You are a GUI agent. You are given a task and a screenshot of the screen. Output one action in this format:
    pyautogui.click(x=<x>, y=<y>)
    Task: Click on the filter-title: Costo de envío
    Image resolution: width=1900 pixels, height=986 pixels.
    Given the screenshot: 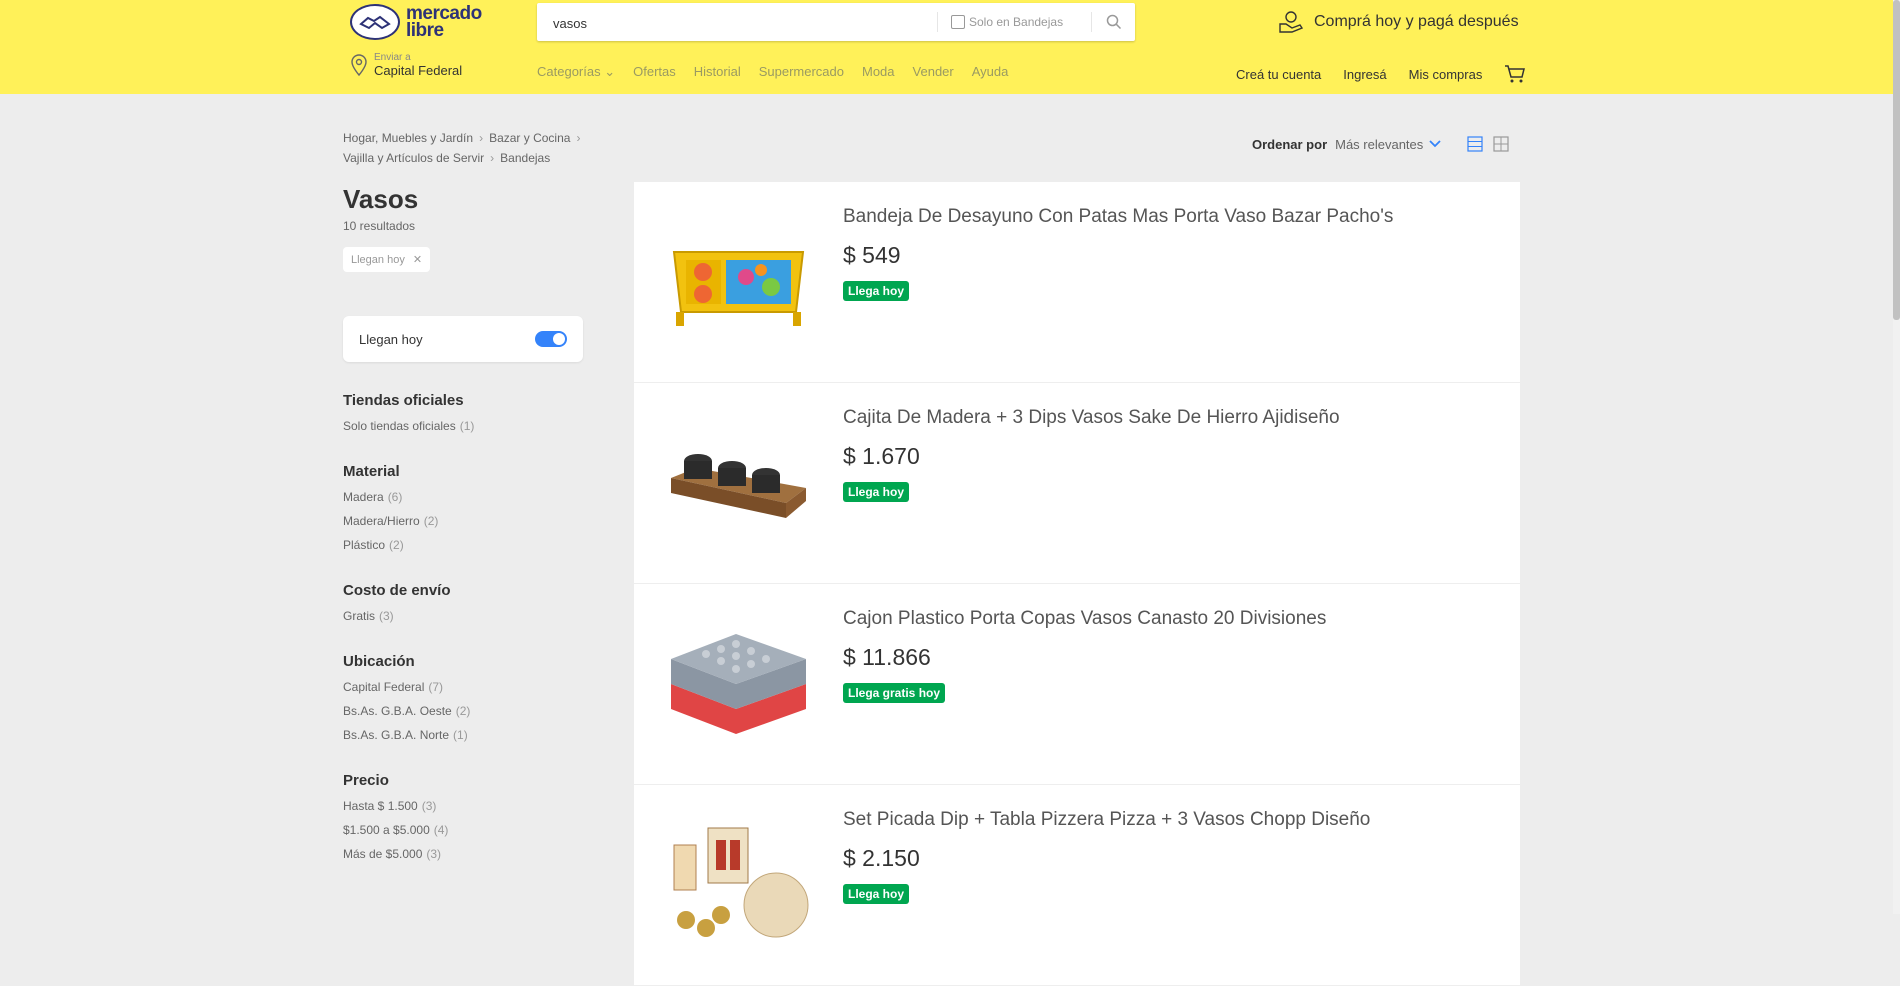 What is the action you would take?
    pyautogui.click(x=397, y=590)
    